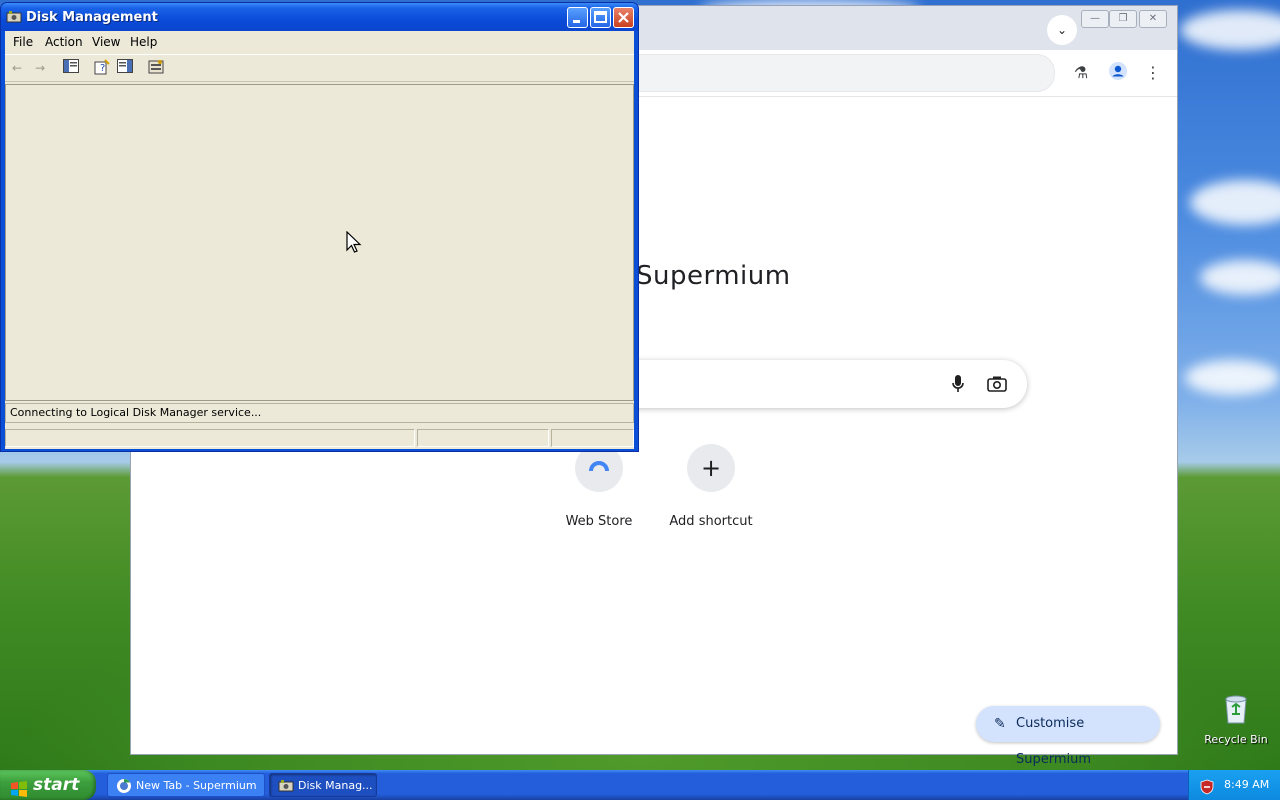 Image resolution: width=1280 pixels, height=807 pixels. What do you see at coordinates (600, 17) in the screenshot?
I see `maximize-button` at bounding box center [600, 17].